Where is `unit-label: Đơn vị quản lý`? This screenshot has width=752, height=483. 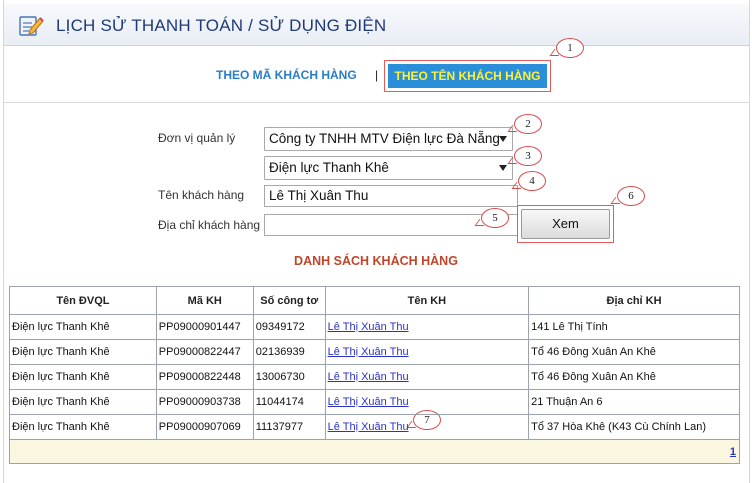
unit-label: Đơn vị quản lý is located at coordinates (197, 138).